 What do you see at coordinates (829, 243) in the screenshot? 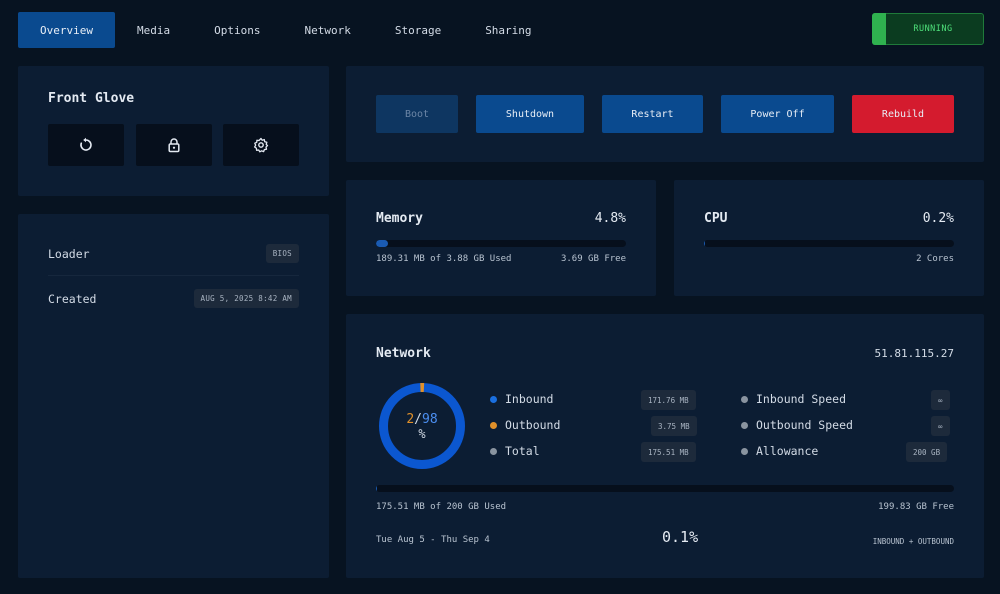
I see `cpu-progress-track` at bounding box center [829, 243].